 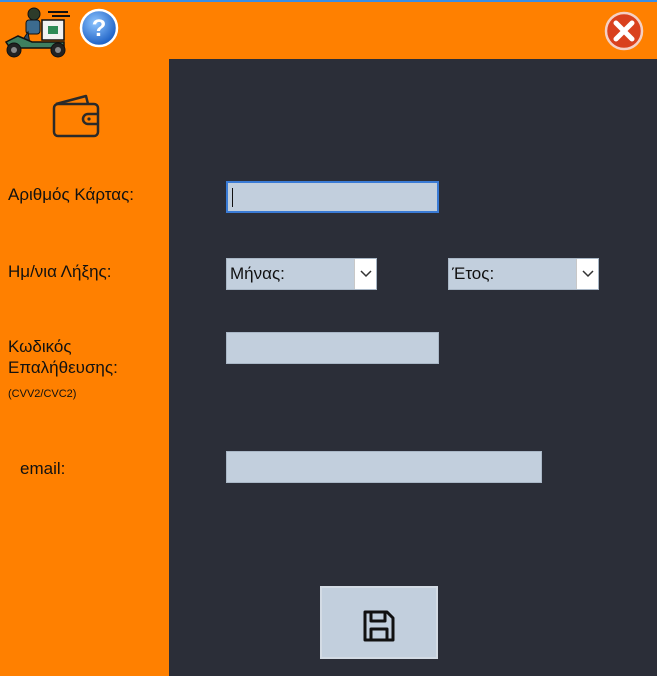 What do you see at coordinates (71, 194) in the screenshot?
I see `card-number-label: Αριθμός Κάρτας:` at bounding box center [71, 194].